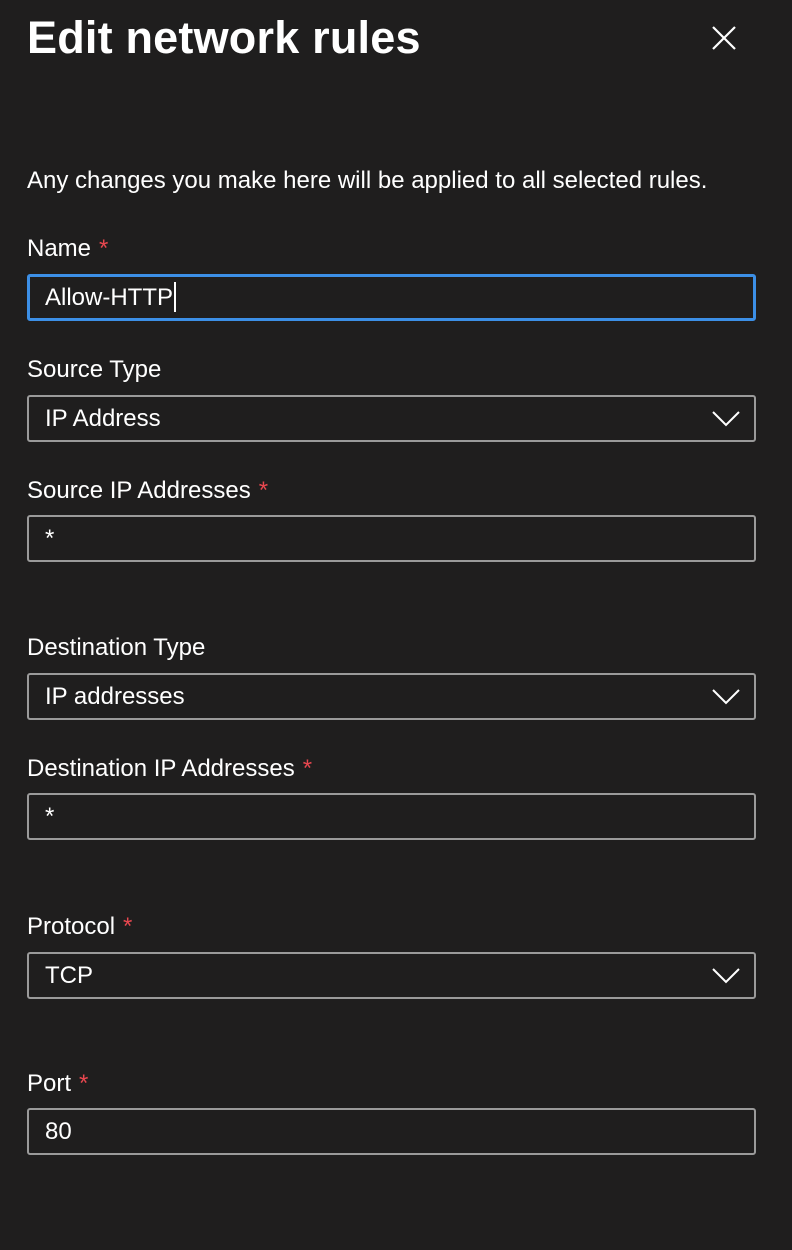  I want to click on destination-ip-label: Destination IP Addresses *, so click(169, 769).